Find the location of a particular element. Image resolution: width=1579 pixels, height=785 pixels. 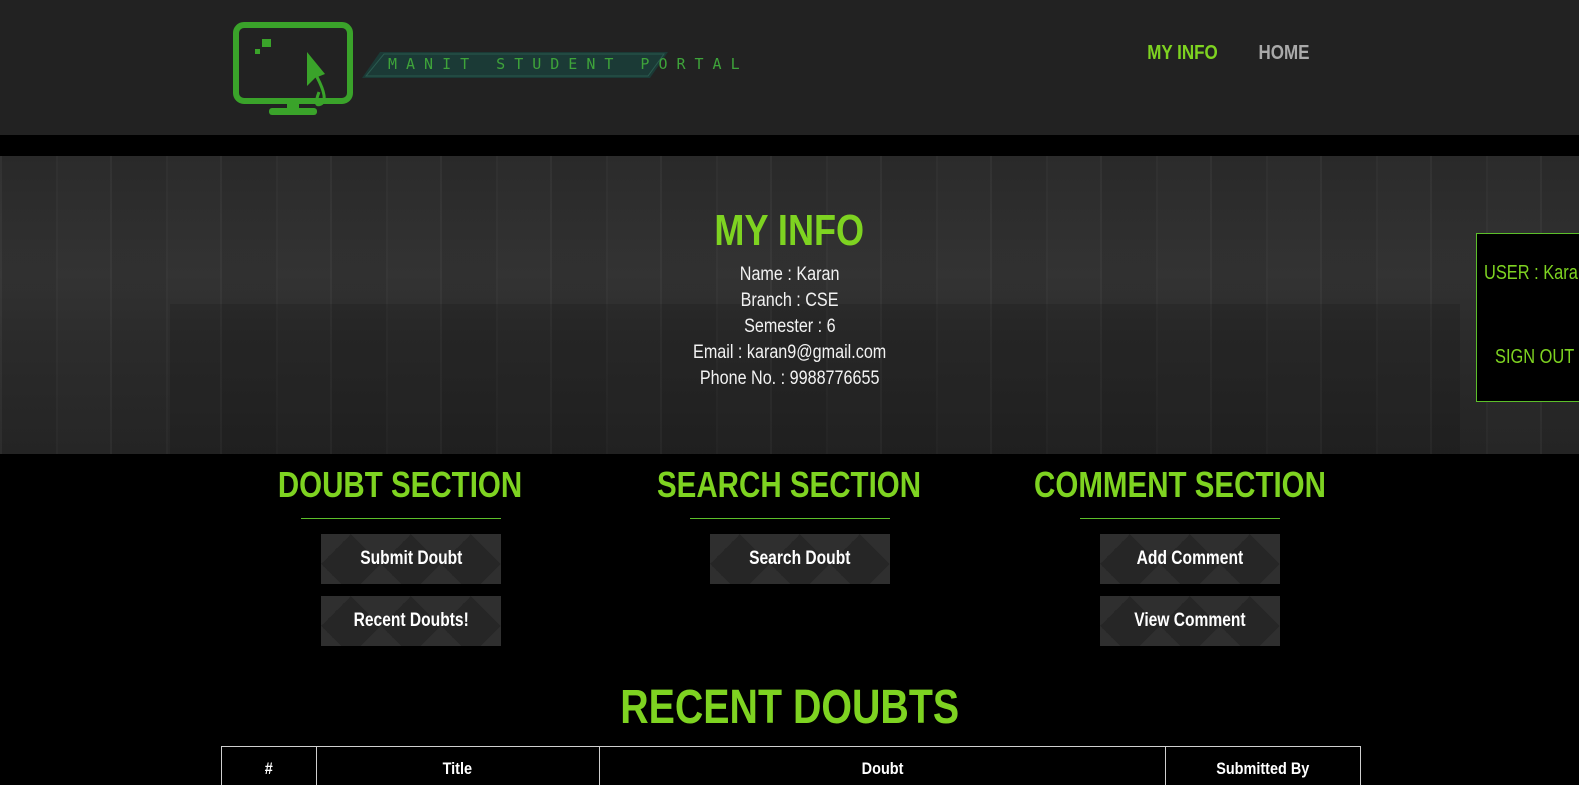

recent-doubts-title-text: RECENT DOUBTS is located at coordinates (789, 707).